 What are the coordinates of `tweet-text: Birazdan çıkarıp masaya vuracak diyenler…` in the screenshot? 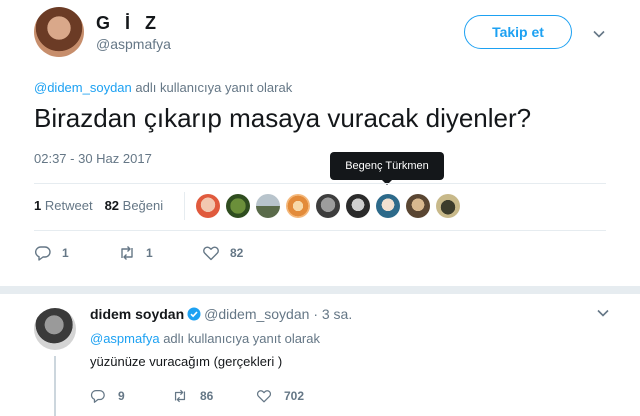 It's located at (283, 118).